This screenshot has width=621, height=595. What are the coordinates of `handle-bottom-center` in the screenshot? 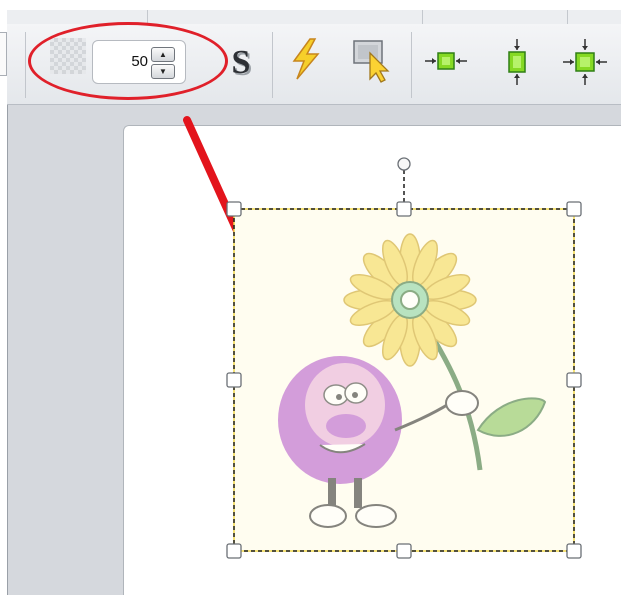 It's located at (404, 551).